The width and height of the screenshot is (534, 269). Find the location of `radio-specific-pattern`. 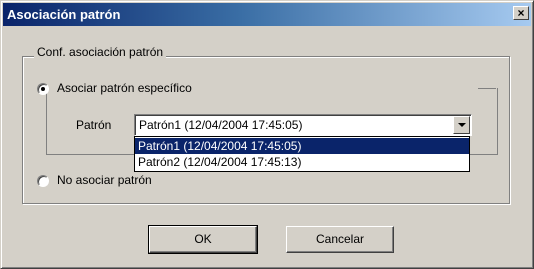

radio-specific-pattern is located at coordinates (43, 89).